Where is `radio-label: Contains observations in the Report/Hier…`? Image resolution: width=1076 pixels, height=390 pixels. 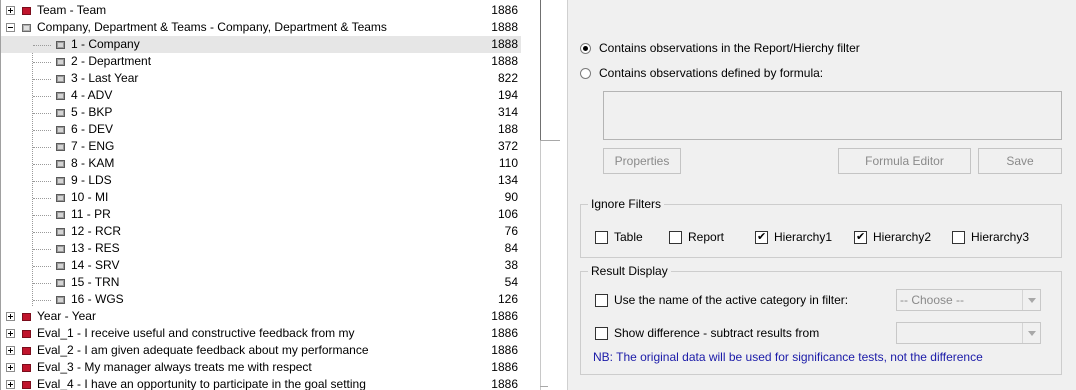 radio-label: Contains observations in the Report/Hier… is located at coordinates (729, 48).